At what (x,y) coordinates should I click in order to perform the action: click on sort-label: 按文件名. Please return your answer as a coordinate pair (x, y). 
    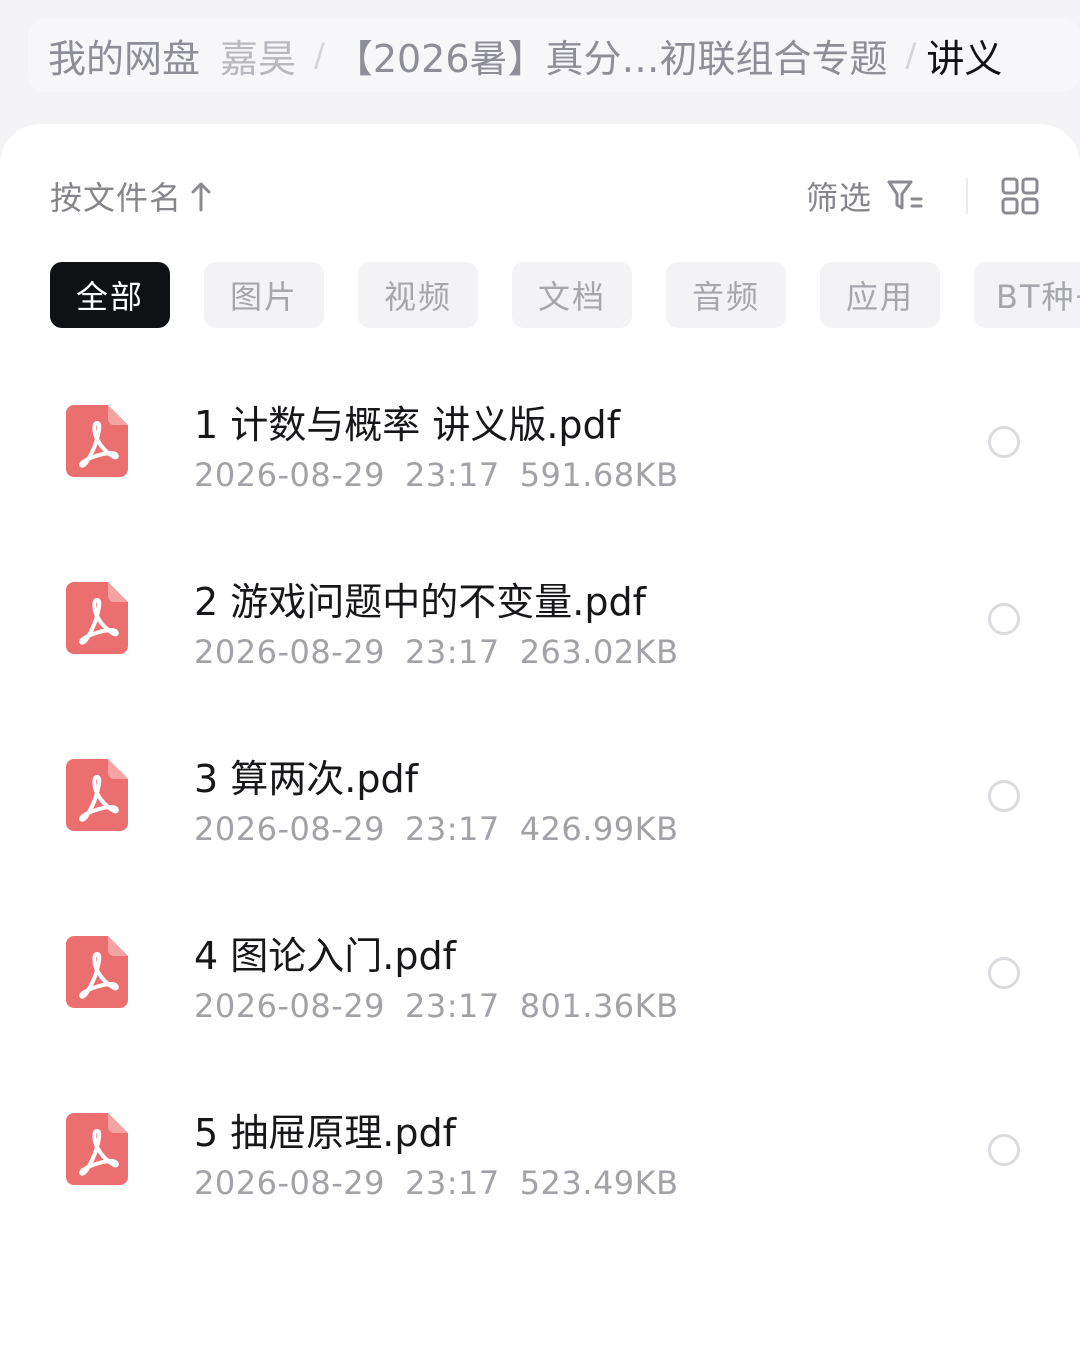
    Looking at the image, I should click on (116, 198).